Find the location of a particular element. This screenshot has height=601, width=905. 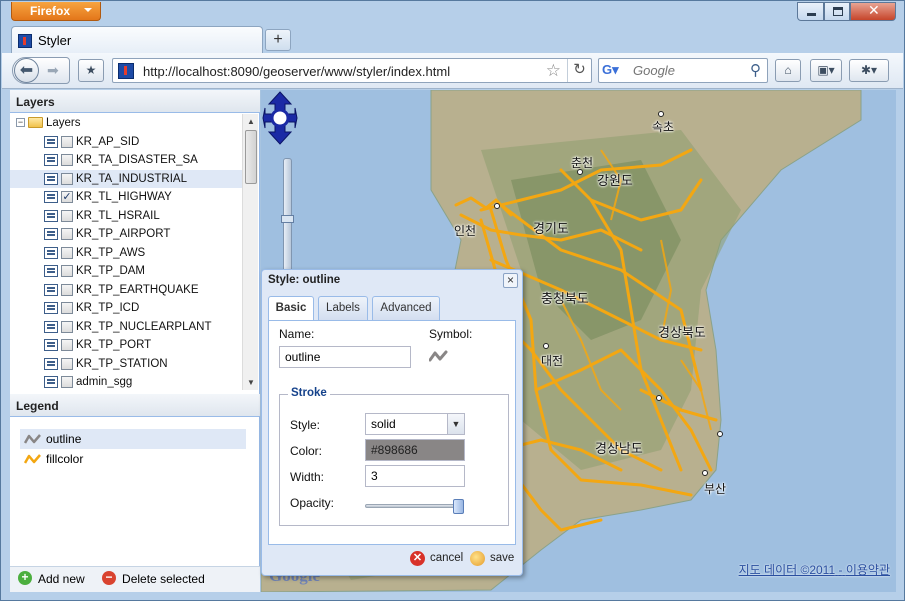

copyright-text: 지도 데이터 ©2011 is located at coordinates (787, 570).